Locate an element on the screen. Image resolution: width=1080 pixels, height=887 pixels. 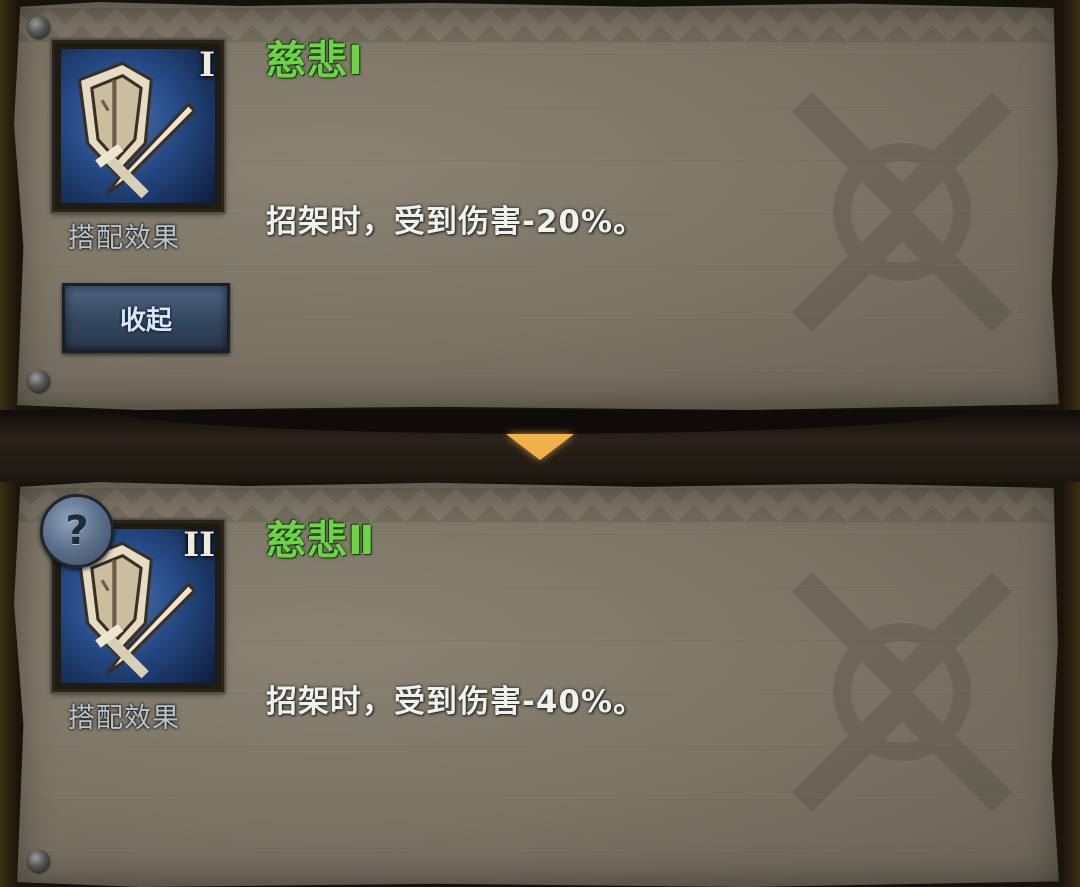
set-icon-1: I is located at coordinates (138, 126).